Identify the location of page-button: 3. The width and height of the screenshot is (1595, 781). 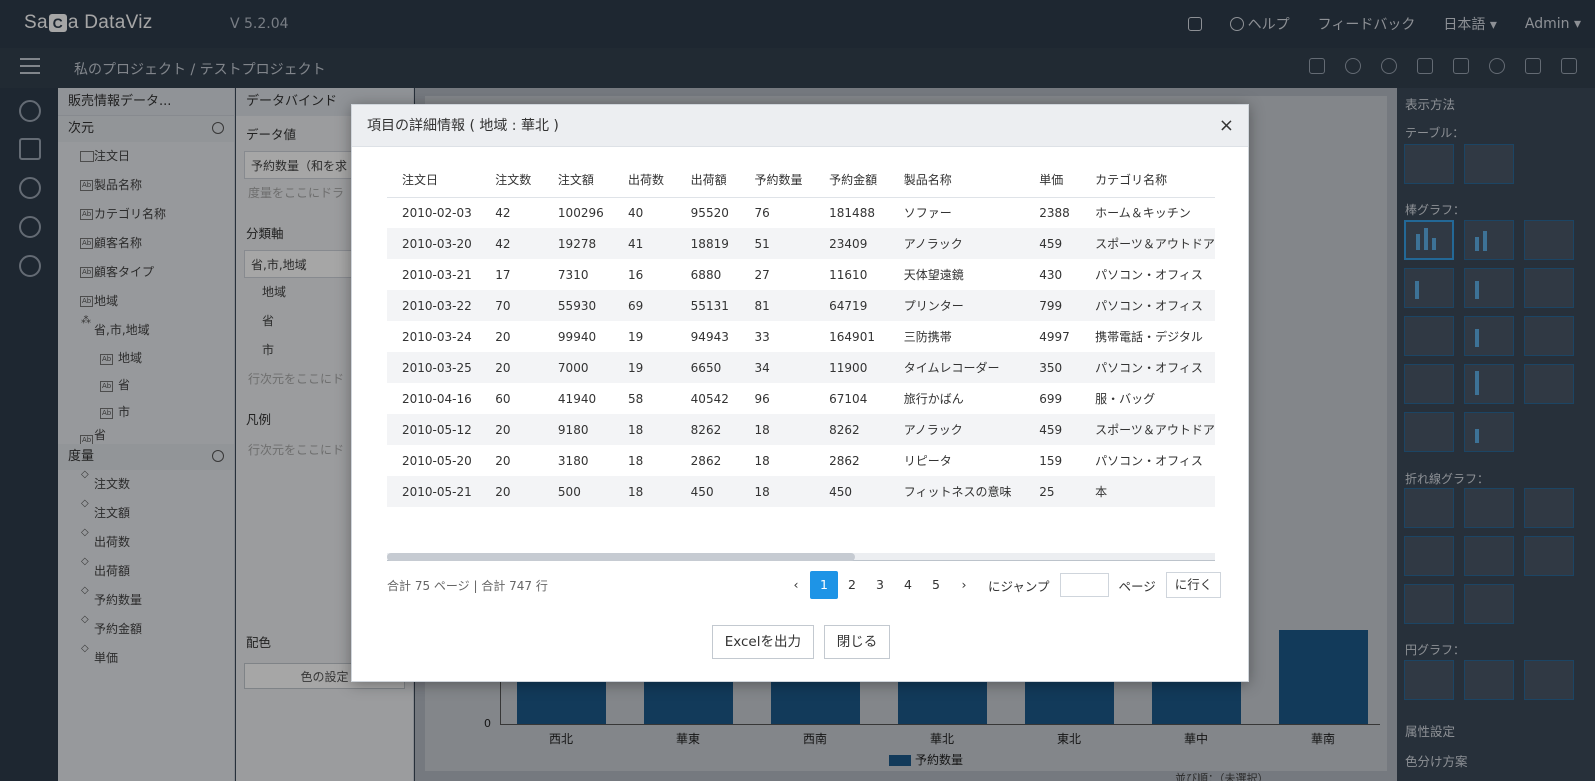
(880, 585).